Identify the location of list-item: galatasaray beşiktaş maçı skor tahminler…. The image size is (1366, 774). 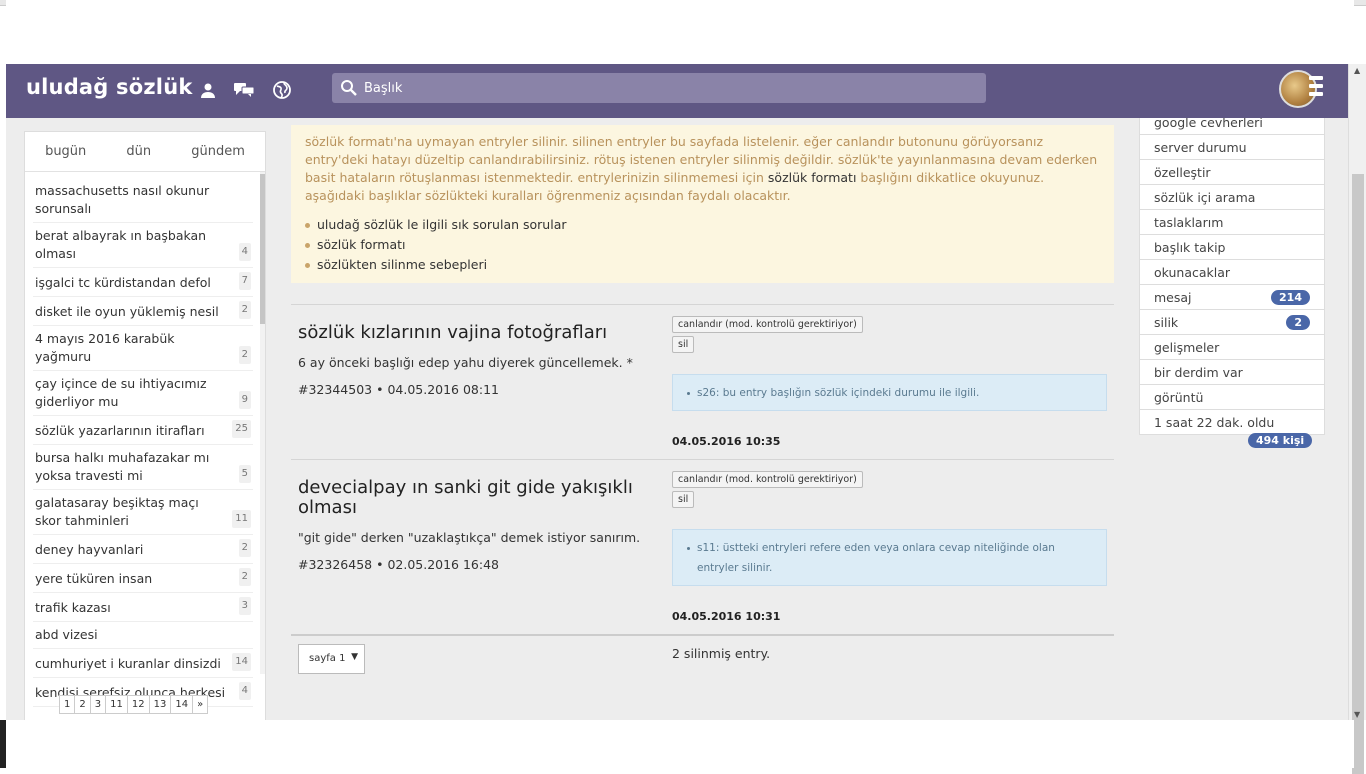
(143, 512).